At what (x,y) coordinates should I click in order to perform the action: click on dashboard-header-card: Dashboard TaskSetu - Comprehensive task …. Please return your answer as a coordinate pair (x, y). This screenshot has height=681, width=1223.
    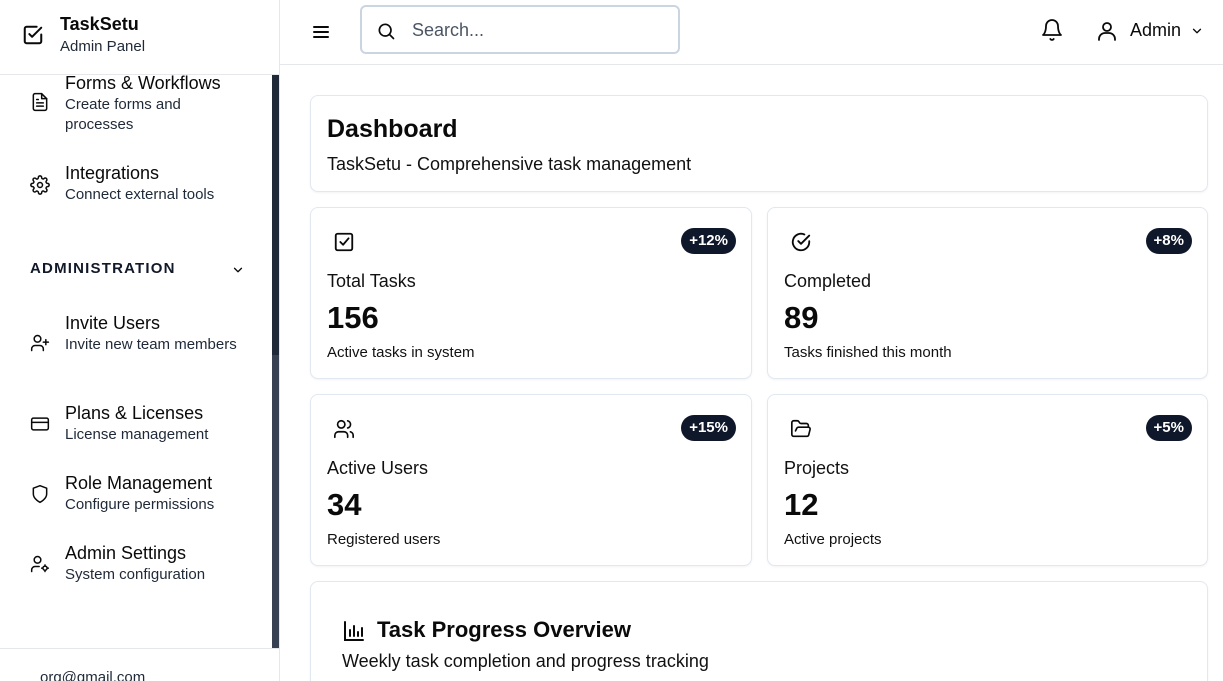
    Looking at the image, I should click on (759, 143).